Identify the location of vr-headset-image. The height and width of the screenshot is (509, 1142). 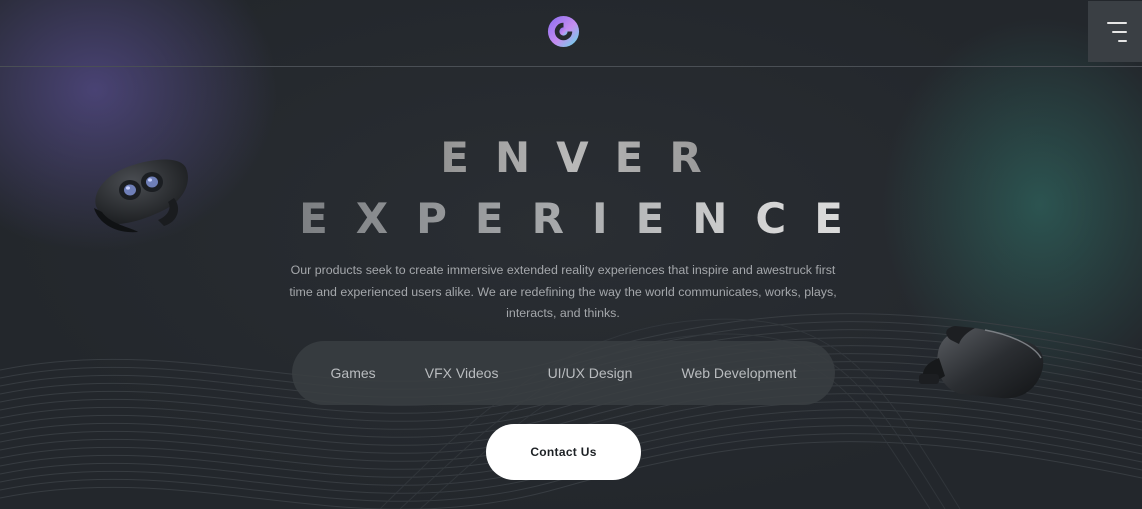
(981, 362).